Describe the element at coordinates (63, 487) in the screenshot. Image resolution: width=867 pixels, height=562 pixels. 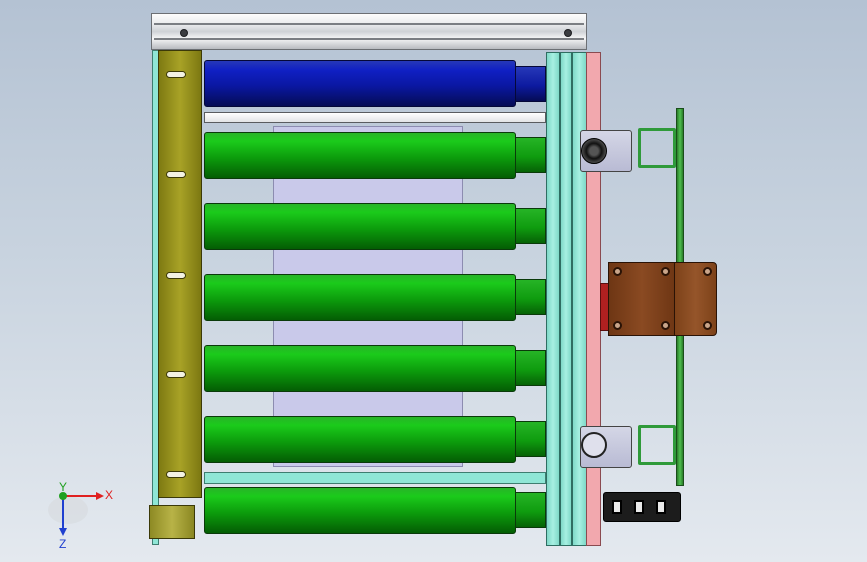
I see `y-label: Y` at that location.